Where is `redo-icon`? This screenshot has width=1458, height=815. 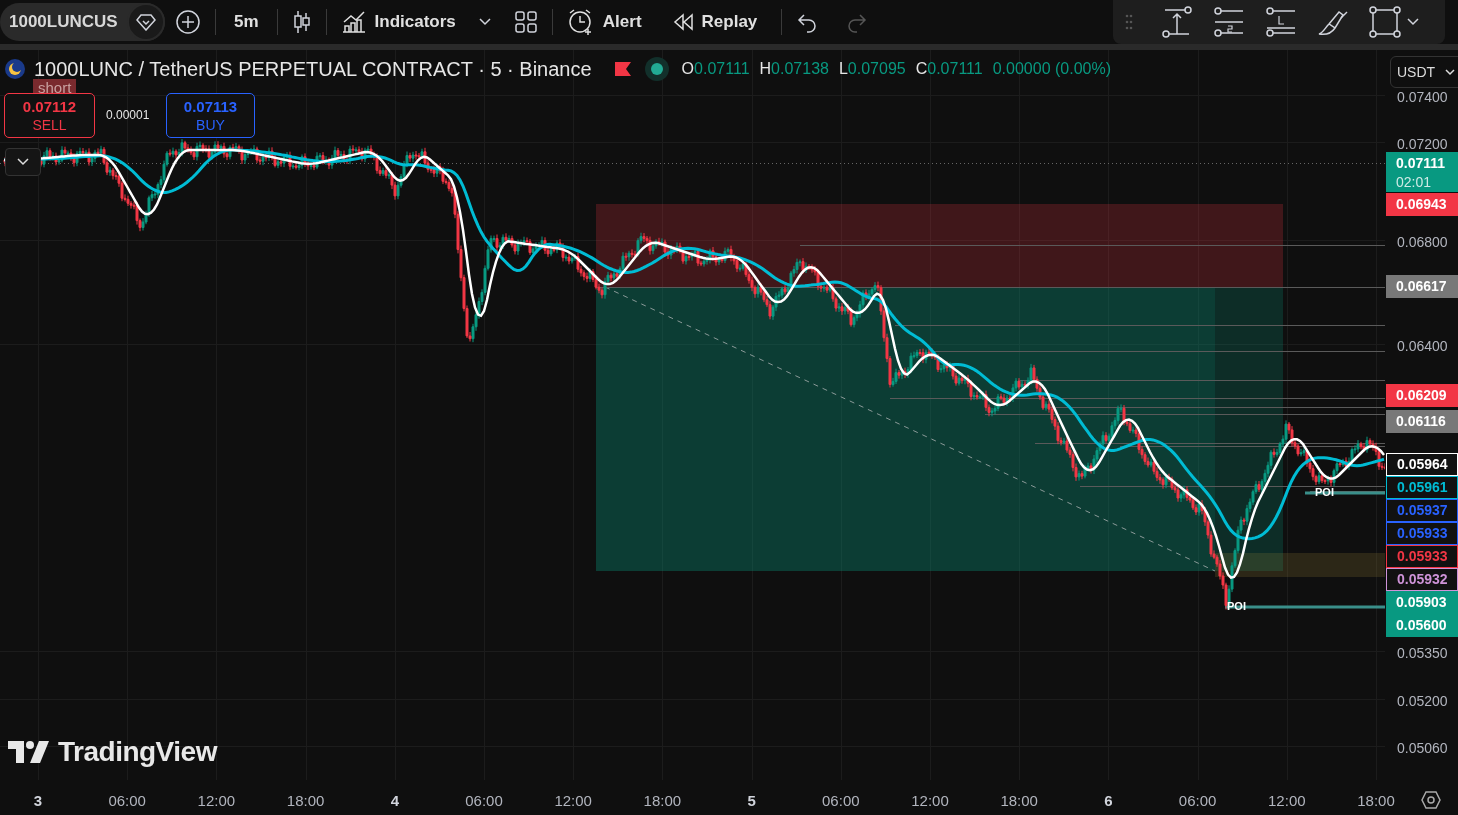 redo-icon is located at coordinates (857, 22).